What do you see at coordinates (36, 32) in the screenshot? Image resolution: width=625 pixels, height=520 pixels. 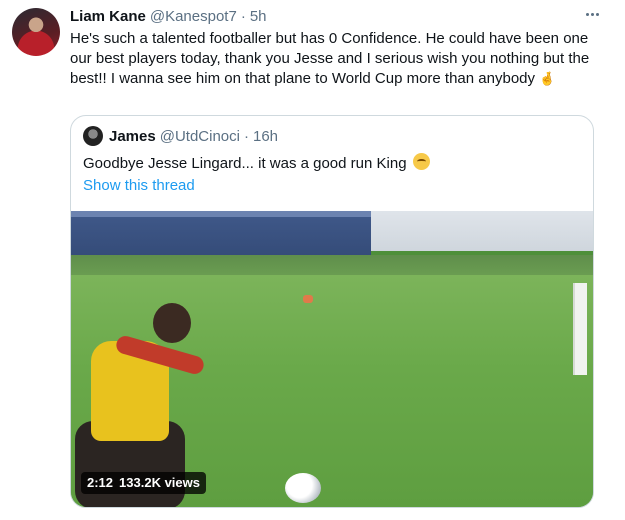 I see `author-avatar` at bounding box center [36, 32].